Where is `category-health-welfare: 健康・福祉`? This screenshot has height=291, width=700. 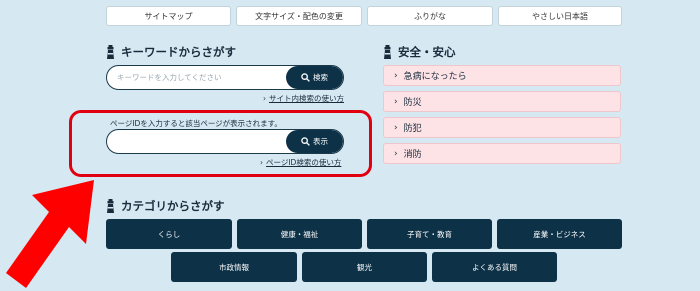 category-health-welfare: 健康・福祉 is located at coordinates (299, 234).